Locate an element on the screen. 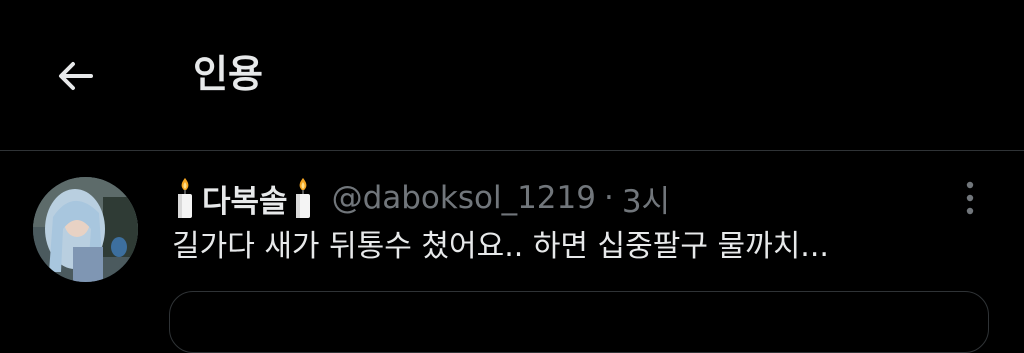 This screenshot has width=1024, height=353. display-name: 다복솔 is located at coordinates (245, 198).